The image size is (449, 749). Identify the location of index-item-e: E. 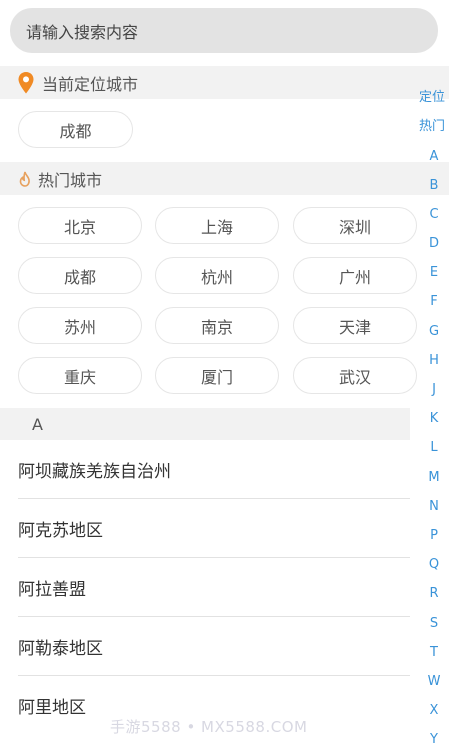
(434, 273).